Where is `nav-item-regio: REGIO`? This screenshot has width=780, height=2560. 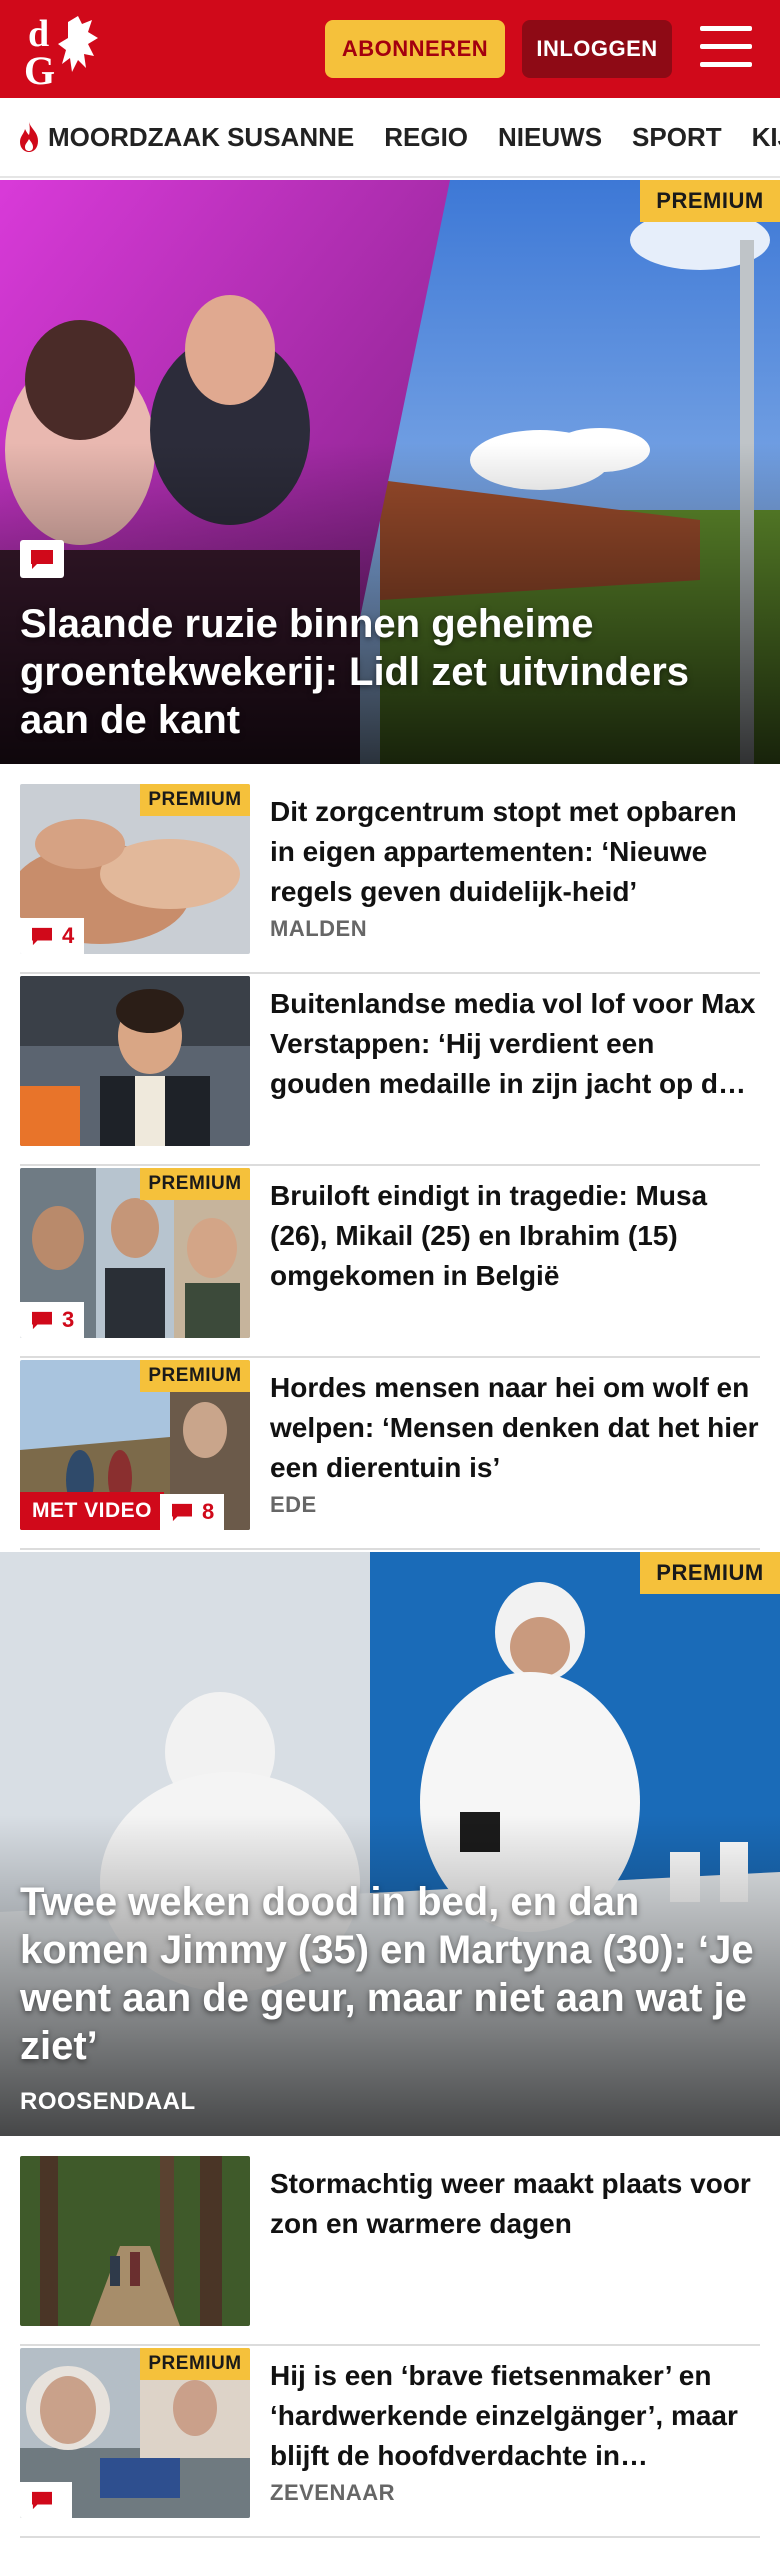 nav-item-regio: REGIO is located at coordinates (426, 137).